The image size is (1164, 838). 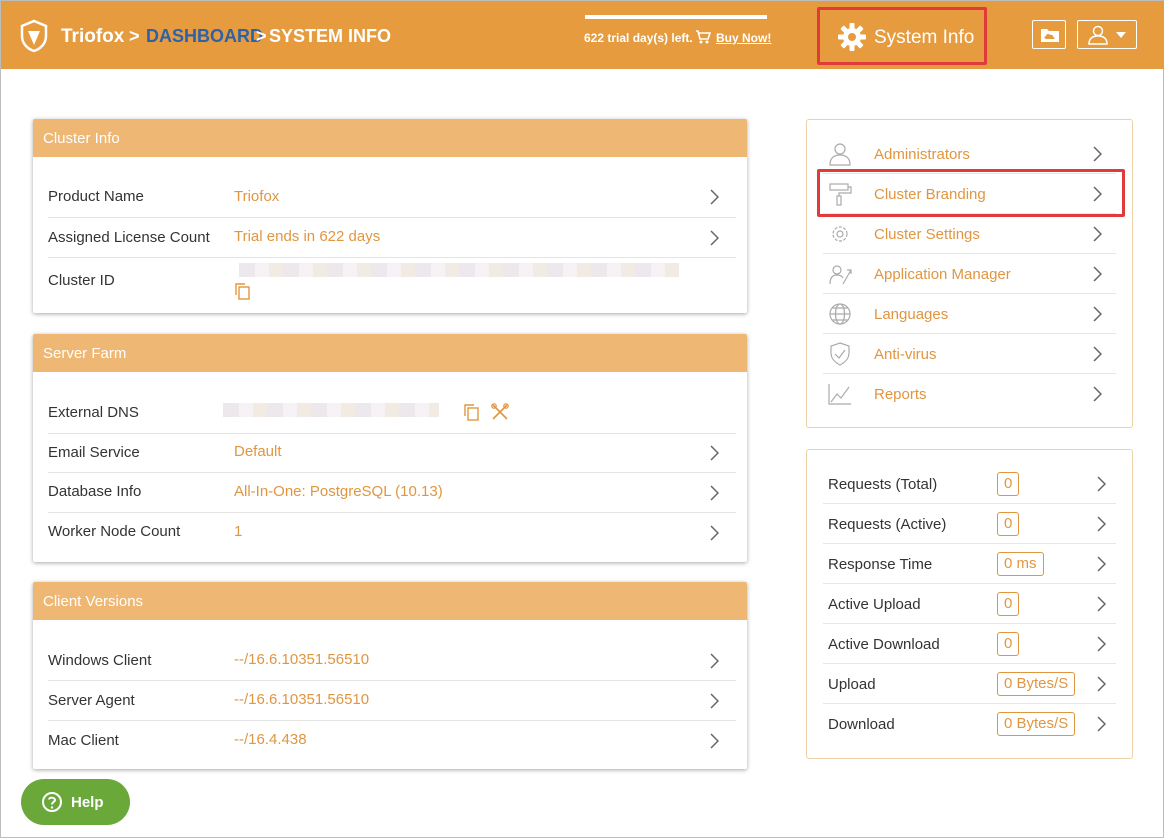 What do you see at coordinates (969, 524) in the screenshot?
I see `stat-row-requests-active: Requests (Active) 0` at bounding box center [969, 524].